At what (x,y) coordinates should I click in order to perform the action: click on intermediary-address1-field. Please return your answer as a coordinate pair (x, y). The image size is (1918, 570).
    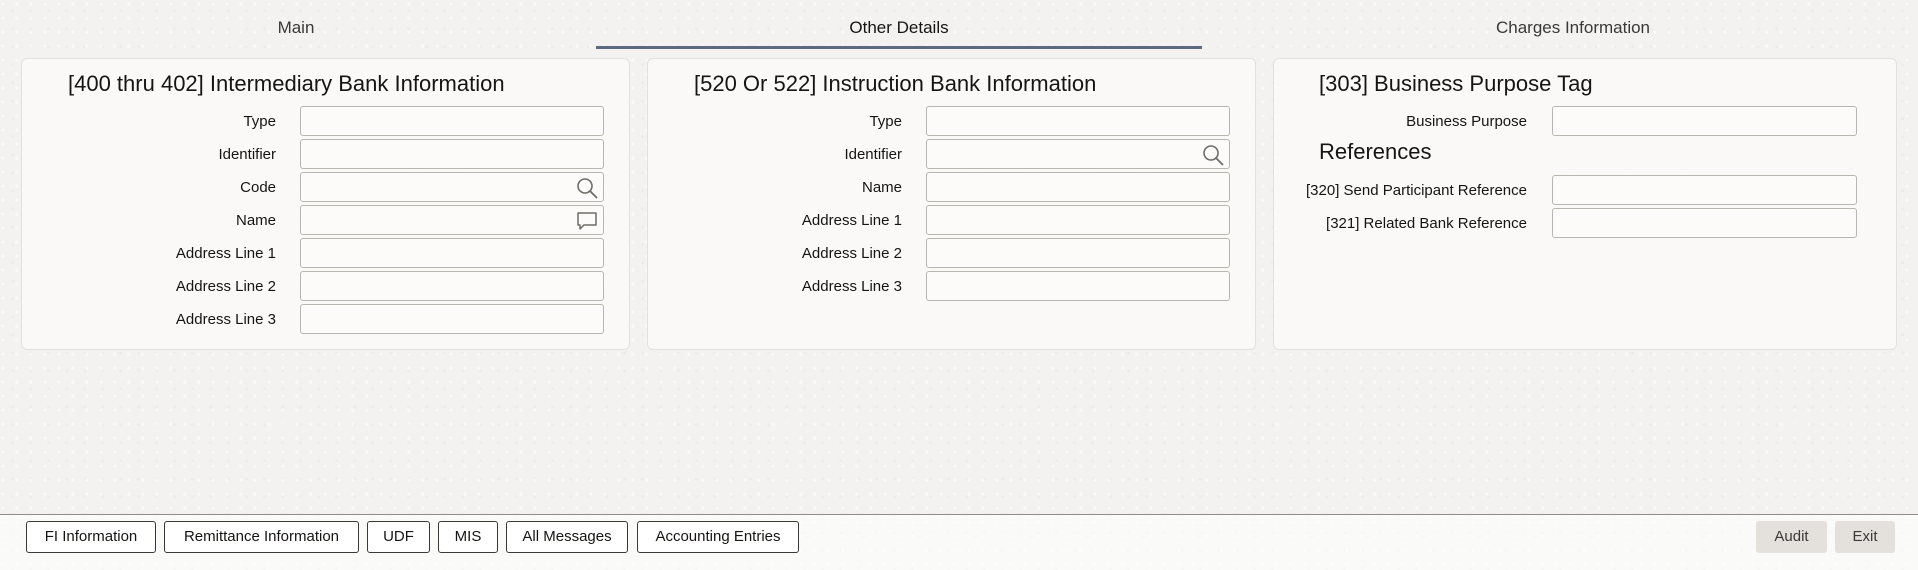
    Looking at the image, I should click on (452, 253).